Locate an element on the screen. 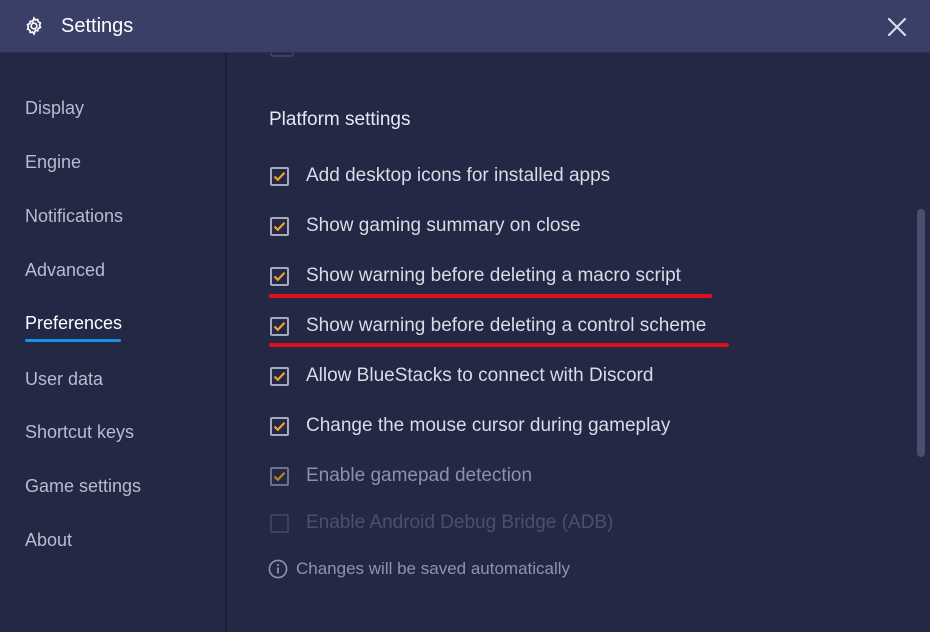  option-label: Add desktop icons for installed apps is located at coordinates (458, 175).